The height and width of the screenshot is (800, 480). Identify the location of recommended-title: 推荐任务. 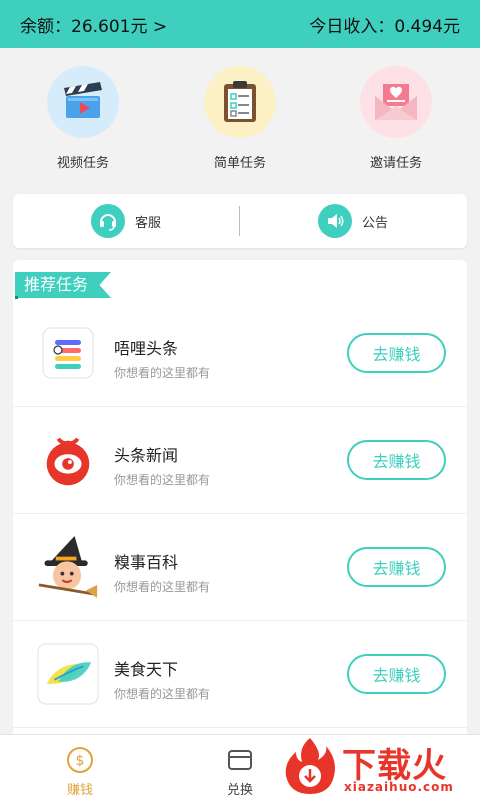
(63, 285).